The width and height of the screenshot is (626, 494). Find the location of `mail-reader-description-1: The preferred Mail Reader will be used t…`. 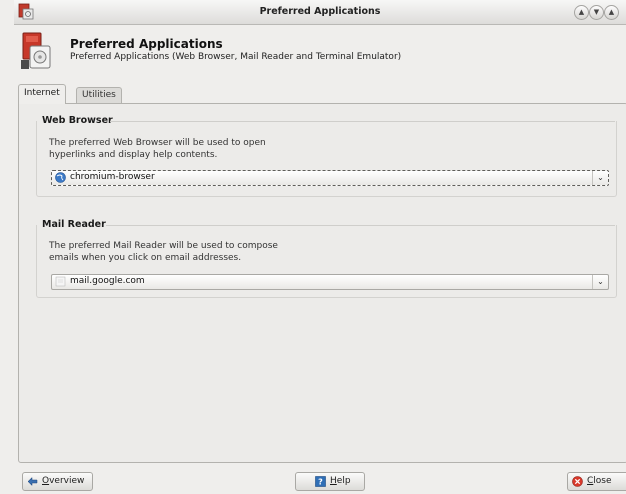

mail-reader-description-1: The preferred Mail Reader will be used t… is located at coordinates (163, 246).